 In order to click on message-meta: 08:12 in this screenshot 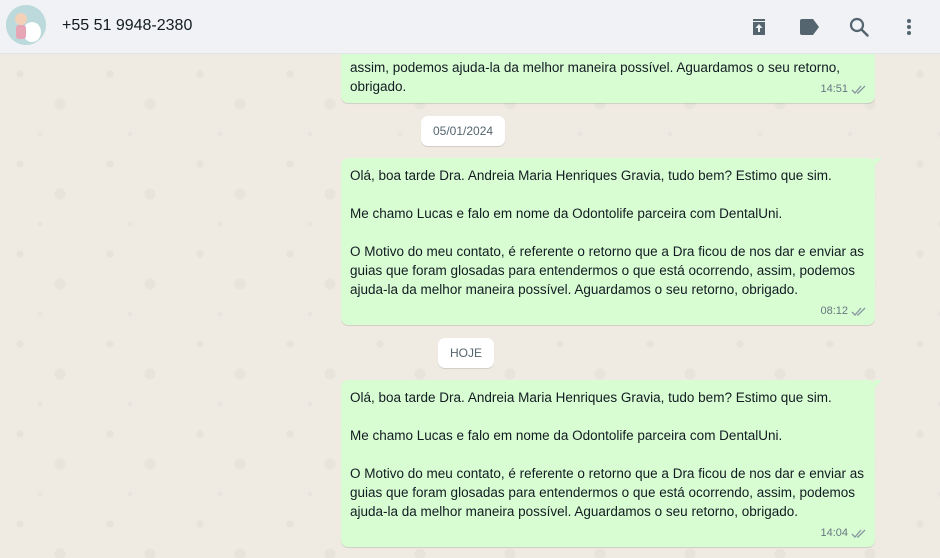, I will do `click(843, 311)`.